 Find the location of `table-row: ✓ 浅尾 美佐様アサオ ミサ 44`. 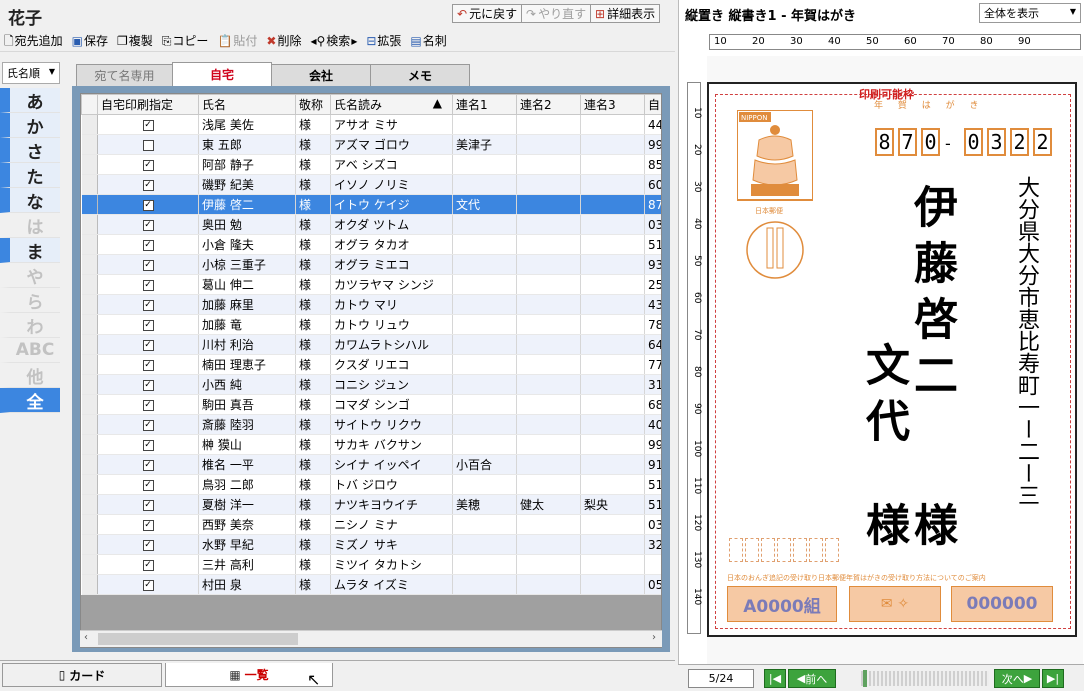

table-row: ✓ 浅尾 美佐様アサオ ミサ 44 is located at coordinates (371, 124).